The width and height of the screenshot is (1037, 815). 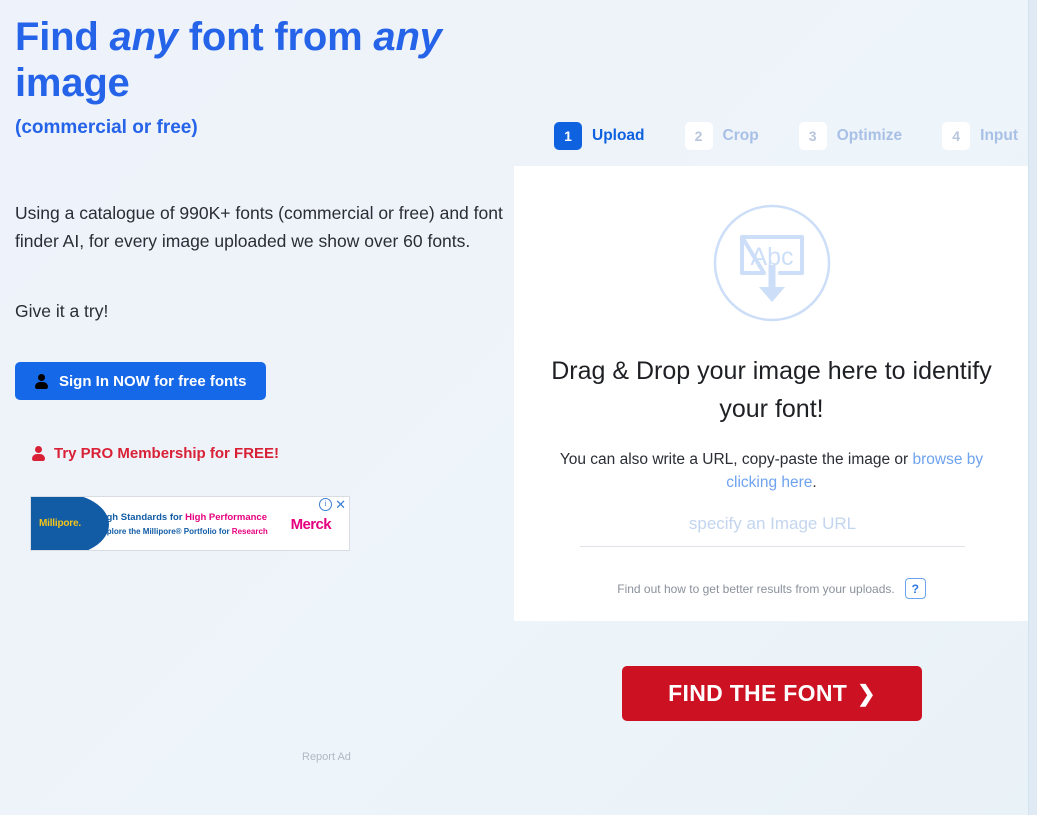 I want to click on step-crop: 2 Crop, so click(x=721, y=136).